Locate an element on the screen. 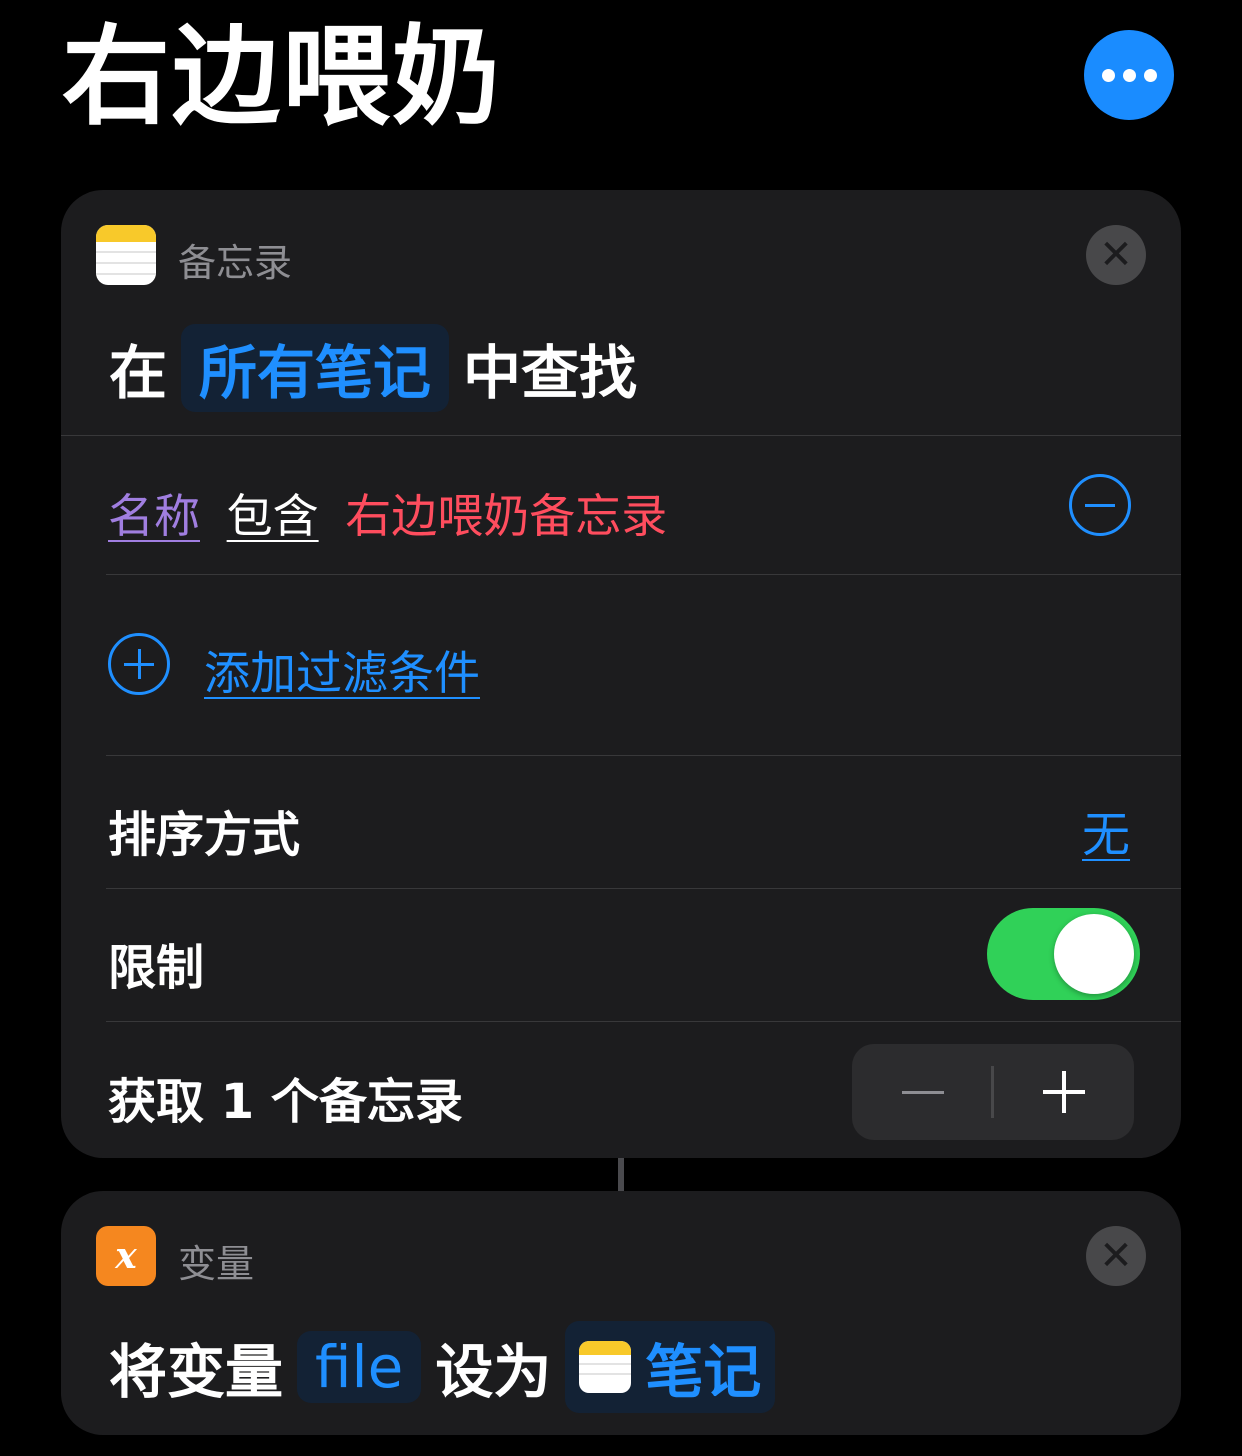  sort-label: 排序方式 is located at coordinates (204, 835).